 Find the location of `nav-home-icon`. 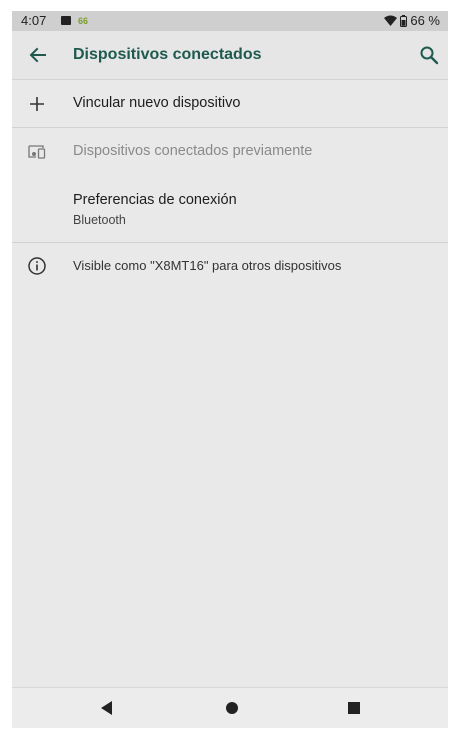

nav-home-icon is located at coordinates (232, 708).